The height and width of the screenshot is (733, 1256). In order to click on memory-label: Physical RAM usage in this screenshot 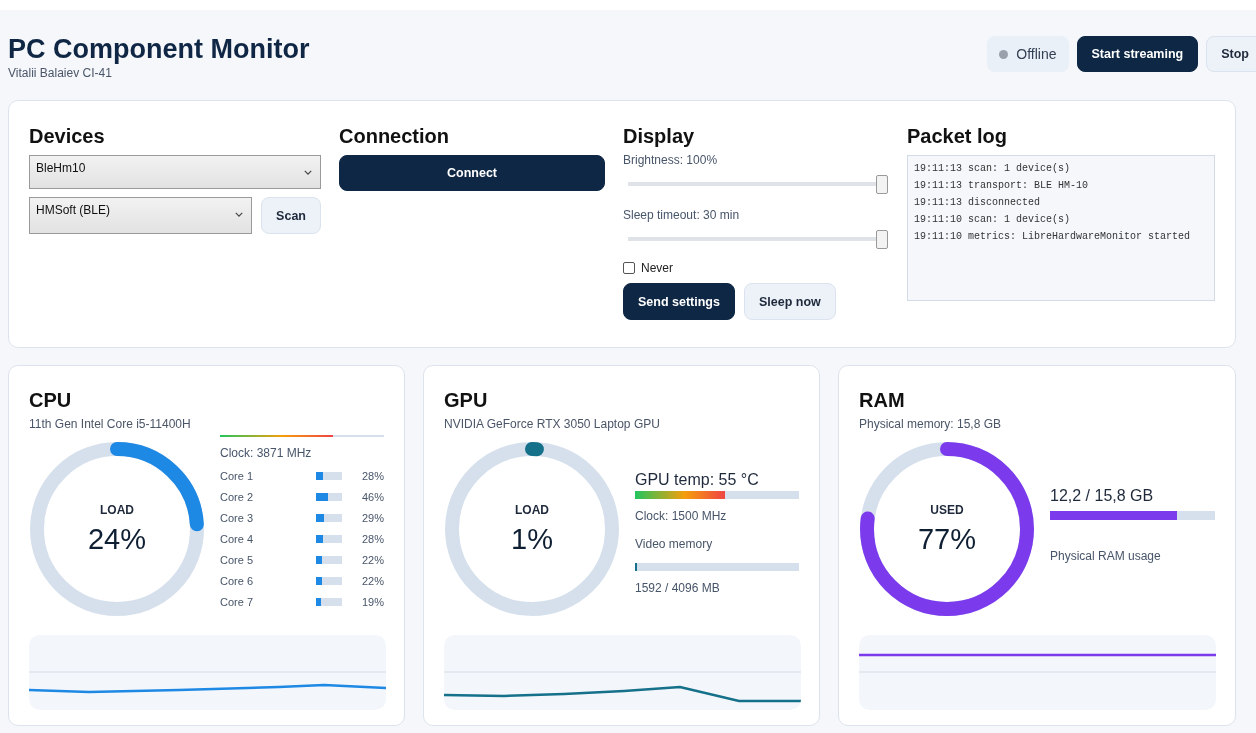, I will do `click(1106, 556)`.